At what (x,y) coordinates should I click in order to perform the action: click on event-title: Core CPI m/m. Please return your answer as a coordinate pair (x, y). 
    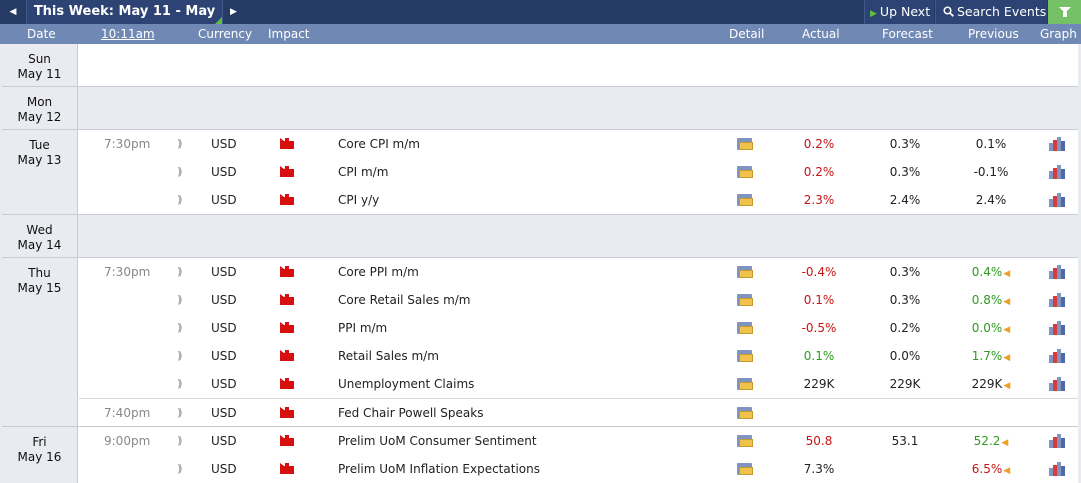
    Looking at the image, I should click on (379, 144).